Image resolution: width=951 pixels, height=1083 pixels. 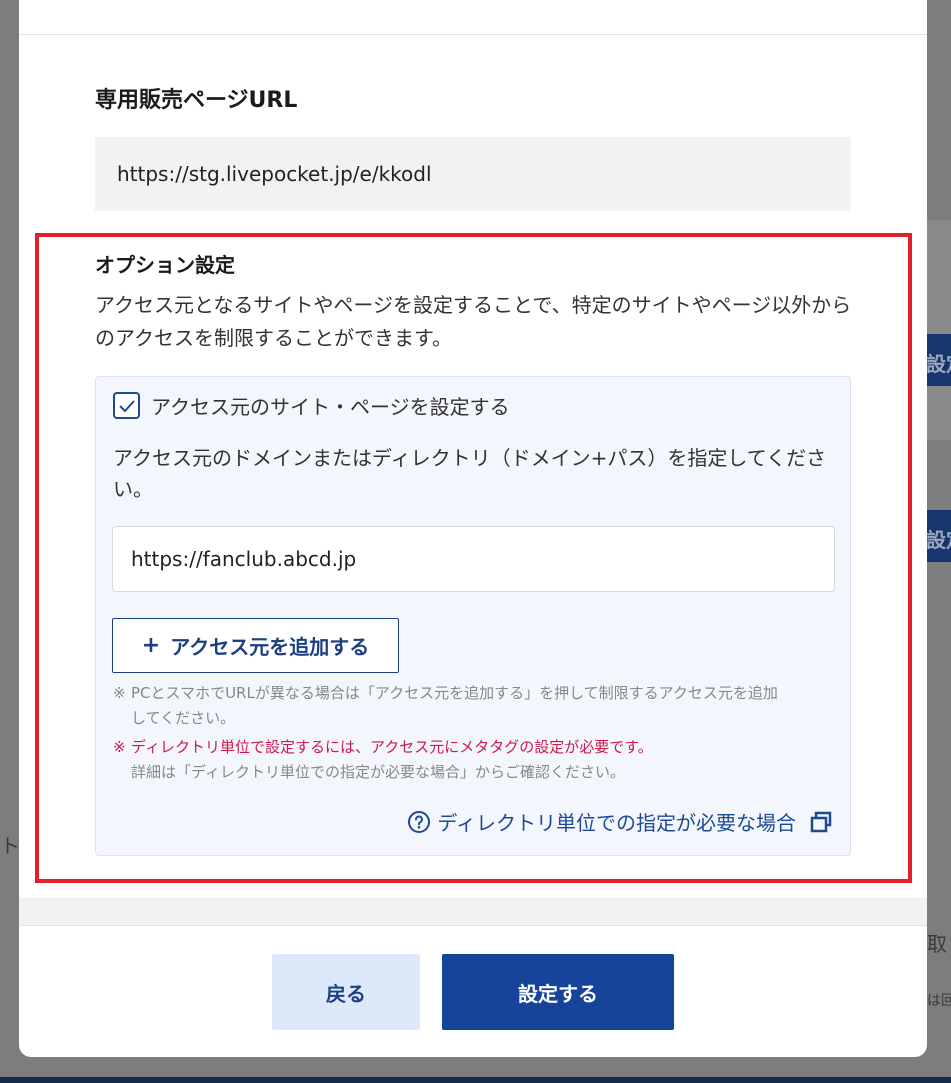 I want to click on access-source-domain-input, so click(x=473, y=559).